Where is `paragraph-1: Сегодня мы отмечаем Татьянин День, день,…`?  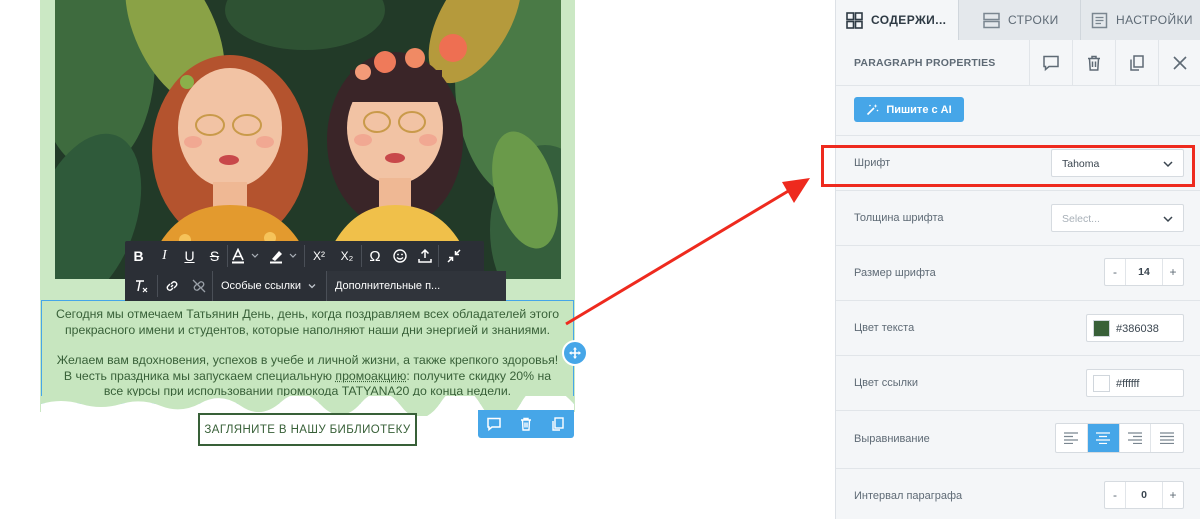 paragraph-1: Сегодня мы отмечаем Татьянин День, день,… is located at coordinates (307, 322).